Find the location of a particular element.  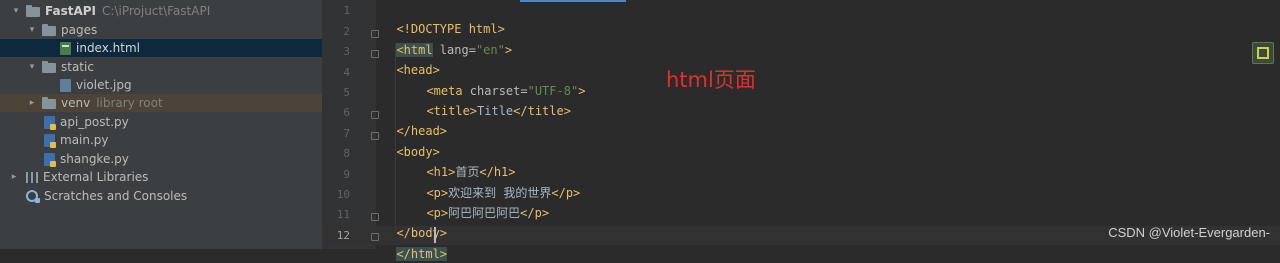

line-number: 7 is located at coordinates (346, 133).